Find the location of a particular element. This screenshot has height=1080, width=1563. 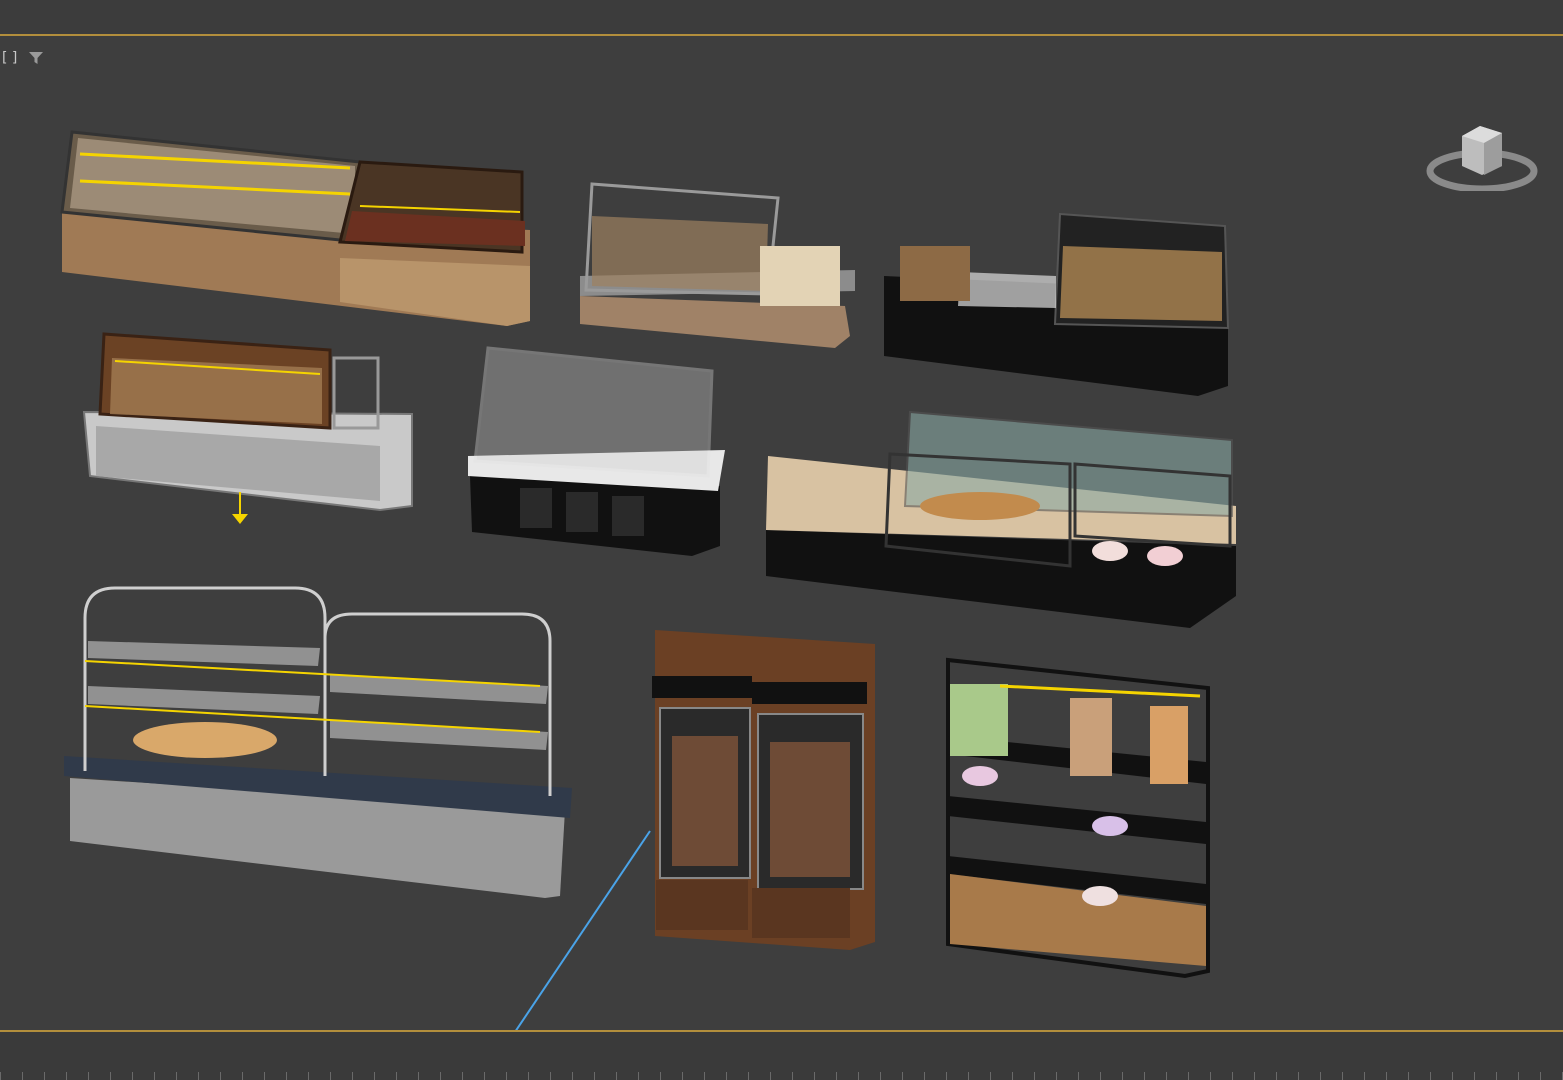

wooden-refrigerated-cake-cabinet is located at coordinates (763, 790).